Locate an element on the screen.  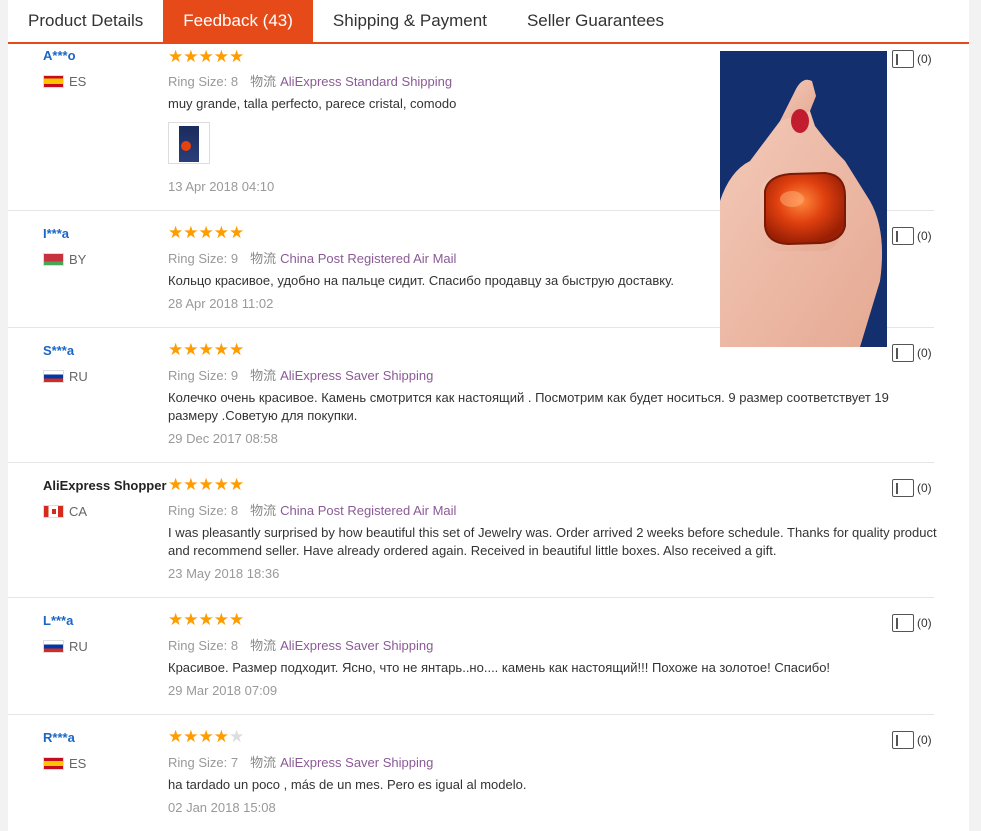
review-date: 29 Mar 2018 07:09 is located at coordinates (223, 690).